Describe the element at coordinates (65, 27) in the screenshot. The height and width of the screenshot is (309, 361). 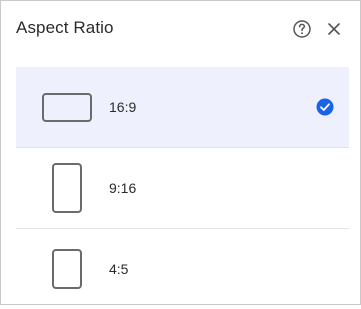
I see `panel-title: Aspect Ratio` at that location.